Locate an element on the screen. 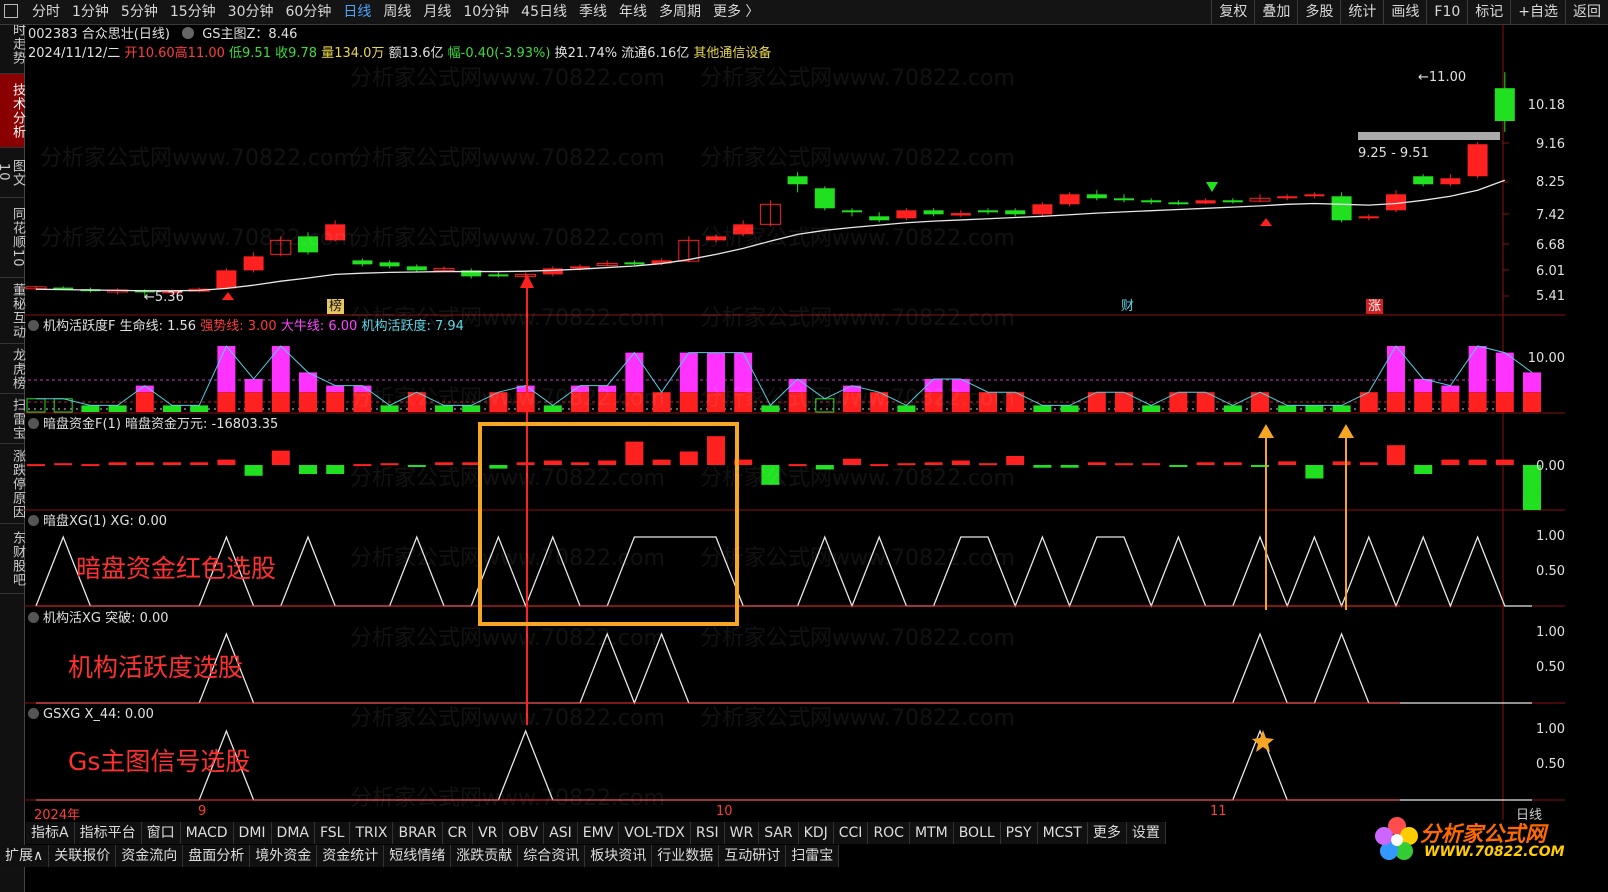 Image resolution: width=1608 pixels, height=892 pixels. extension-tab: 互动研讨 is located at coordinates (753, 856).